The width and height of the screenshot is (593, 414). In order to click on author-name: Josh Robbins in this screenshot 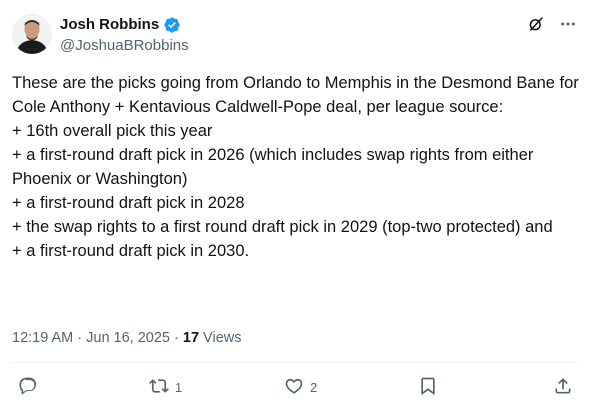, I will do `click(109, 25)`.